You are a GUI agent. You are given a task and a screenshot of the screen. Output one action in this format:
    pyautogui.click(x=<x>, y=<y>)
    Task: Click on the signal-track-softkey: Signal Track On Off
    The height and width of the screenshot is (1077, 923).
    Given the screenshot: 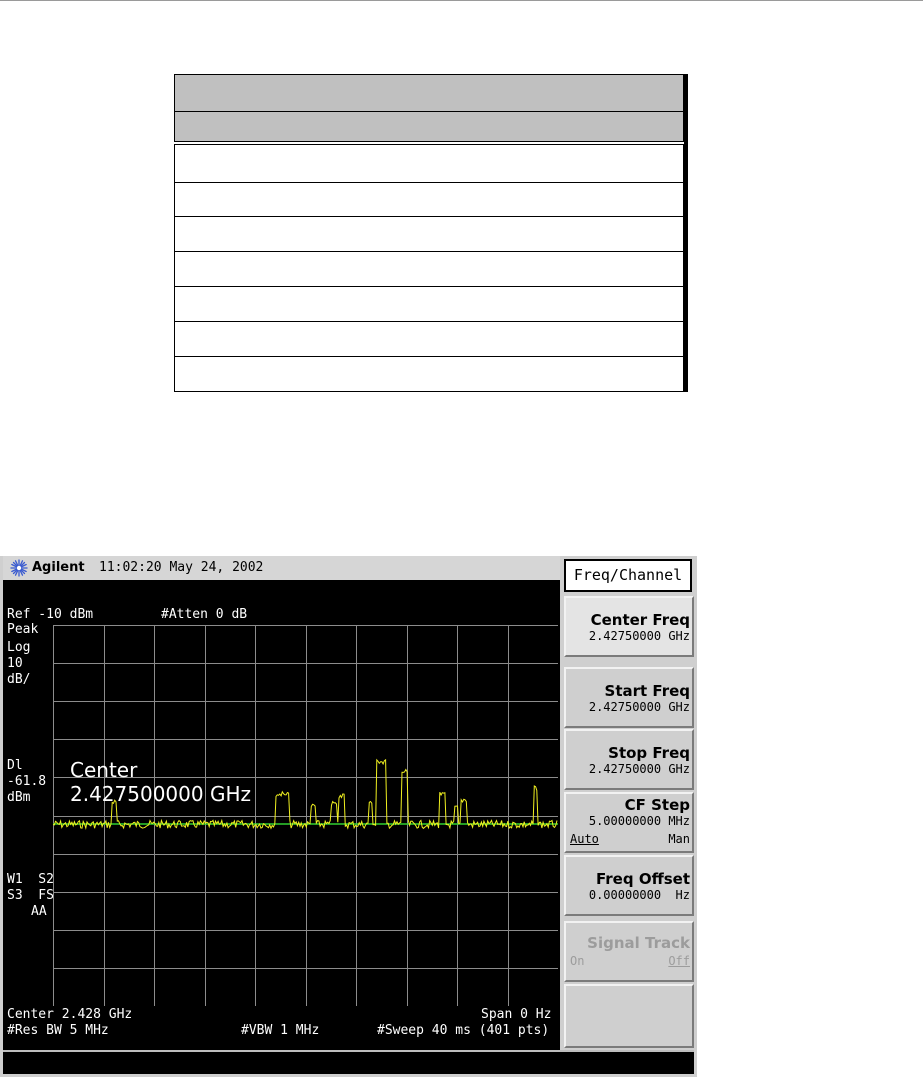 What is the action you would take?
    pyautogui.click(x=629, y=951)
    